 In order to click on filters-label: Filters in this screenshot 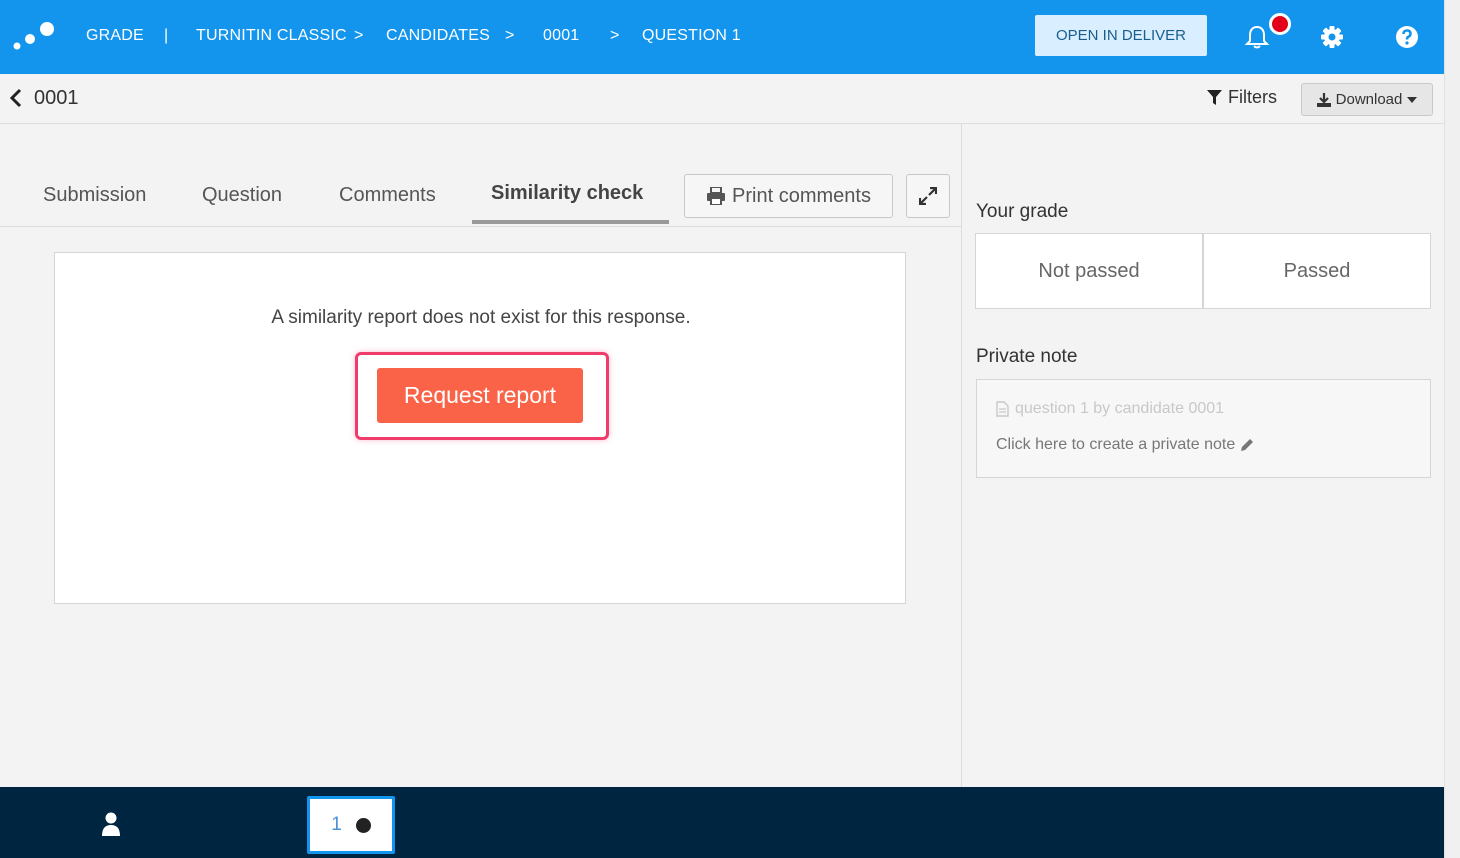, I will do `click(1252, 97)`.